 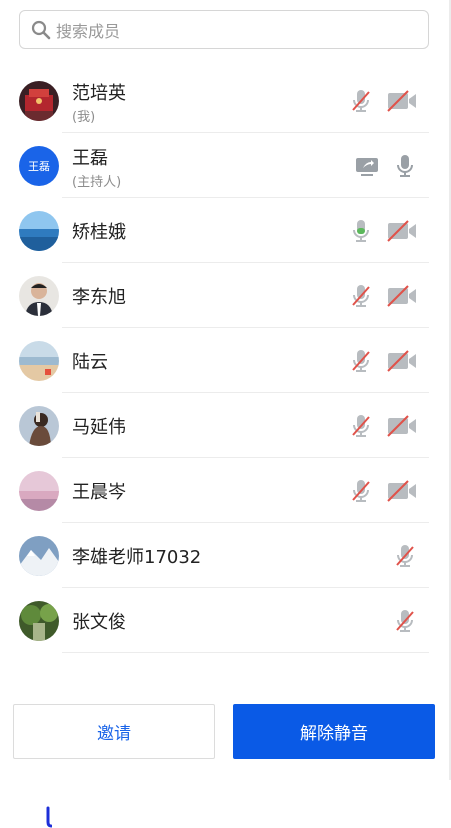 I want to click on participant-name: 范培英, so click(x=99, y=93).